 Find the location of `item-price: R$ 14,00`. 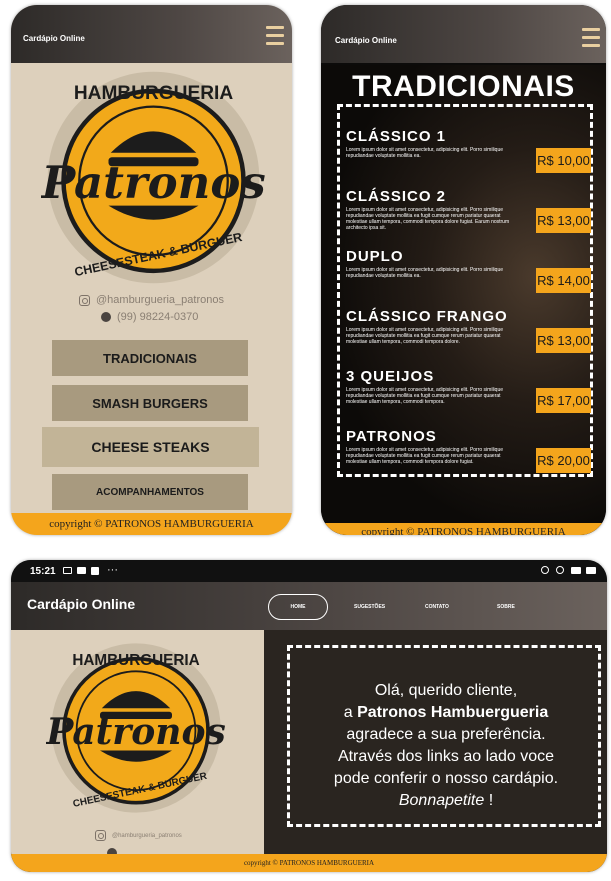

item-price: R$ 14,00 is located at coordinates (563, 280).